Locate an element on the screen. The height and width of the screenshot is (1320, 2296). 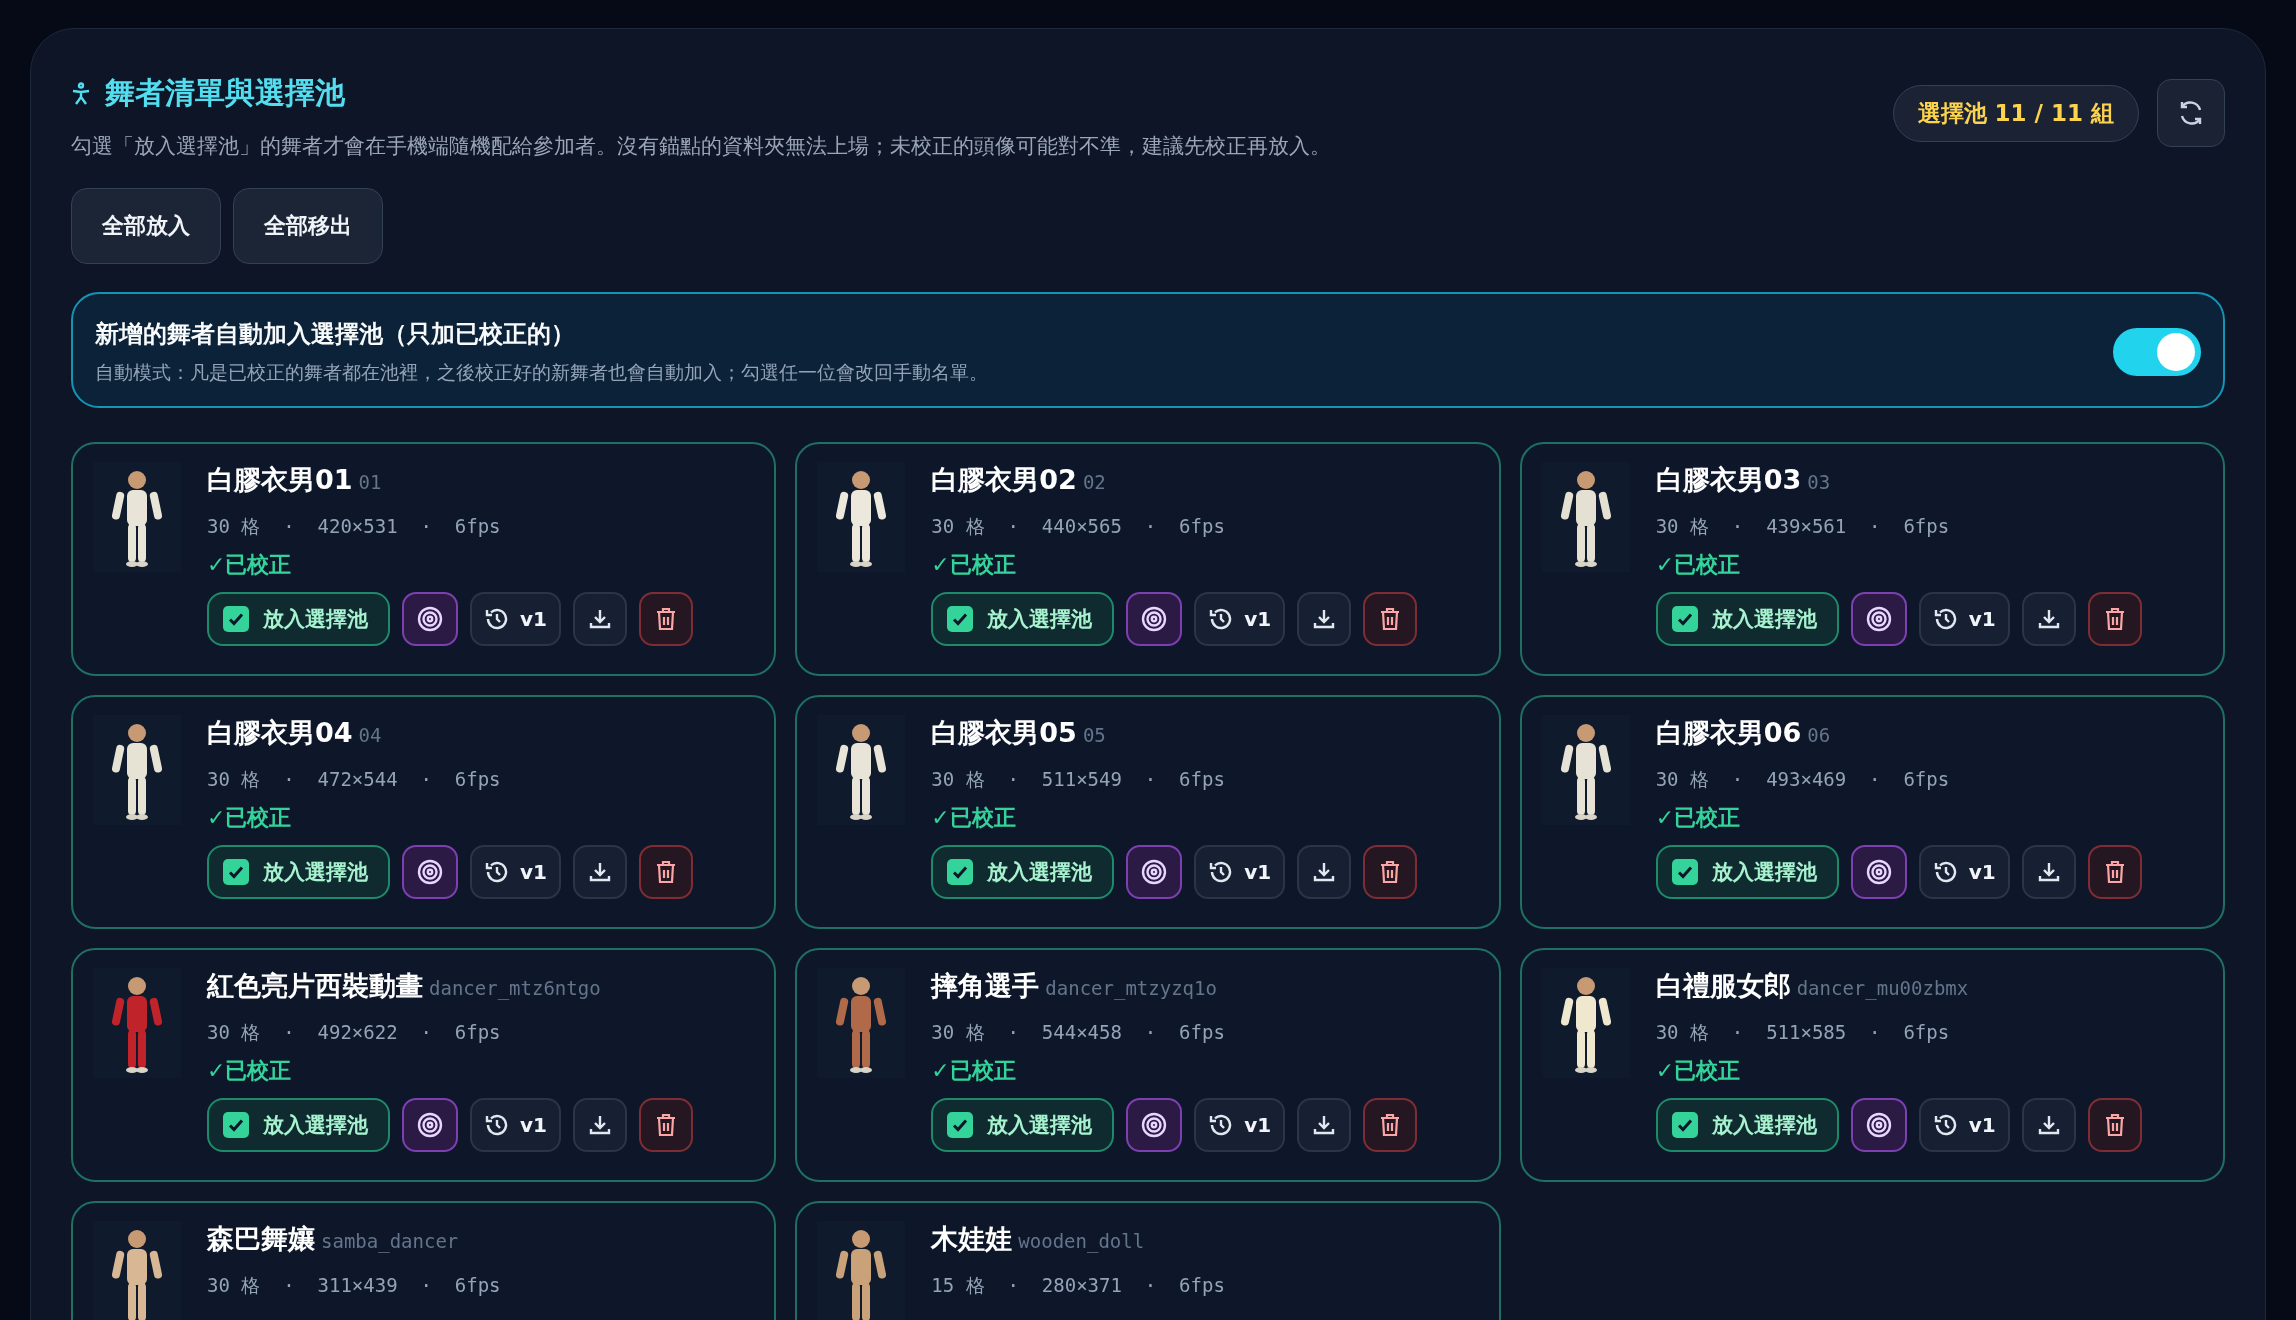
dancer-meta: 30 格 · 472×544 · 6fps is located at coordinates (354, 779).